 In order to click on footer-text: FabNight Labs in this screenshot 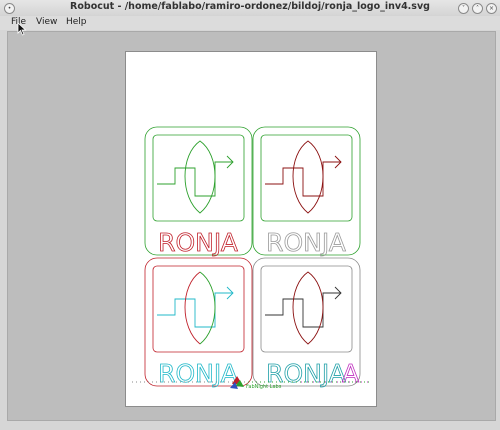, I will do `click(264, 387)`.